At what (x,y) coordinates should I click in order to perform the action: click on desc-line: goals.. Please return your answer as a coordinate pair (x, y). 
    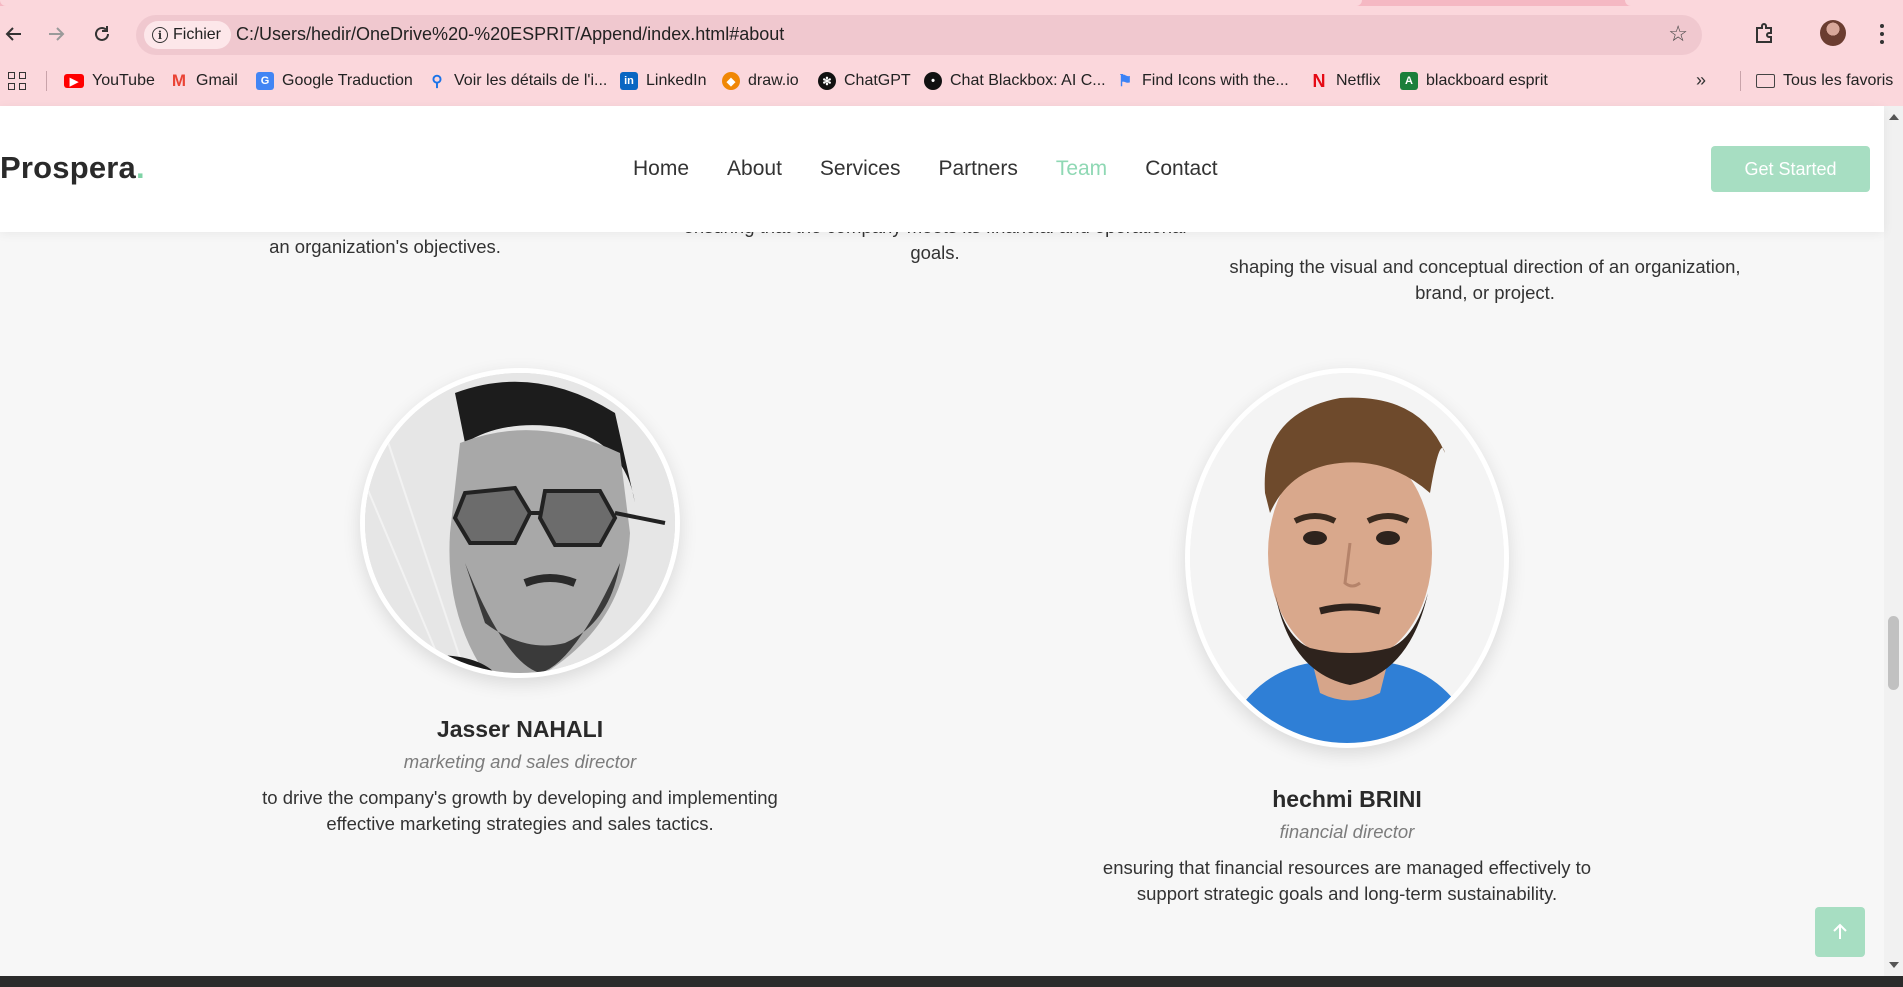
    Looking at the image, I should click on (935, 252).